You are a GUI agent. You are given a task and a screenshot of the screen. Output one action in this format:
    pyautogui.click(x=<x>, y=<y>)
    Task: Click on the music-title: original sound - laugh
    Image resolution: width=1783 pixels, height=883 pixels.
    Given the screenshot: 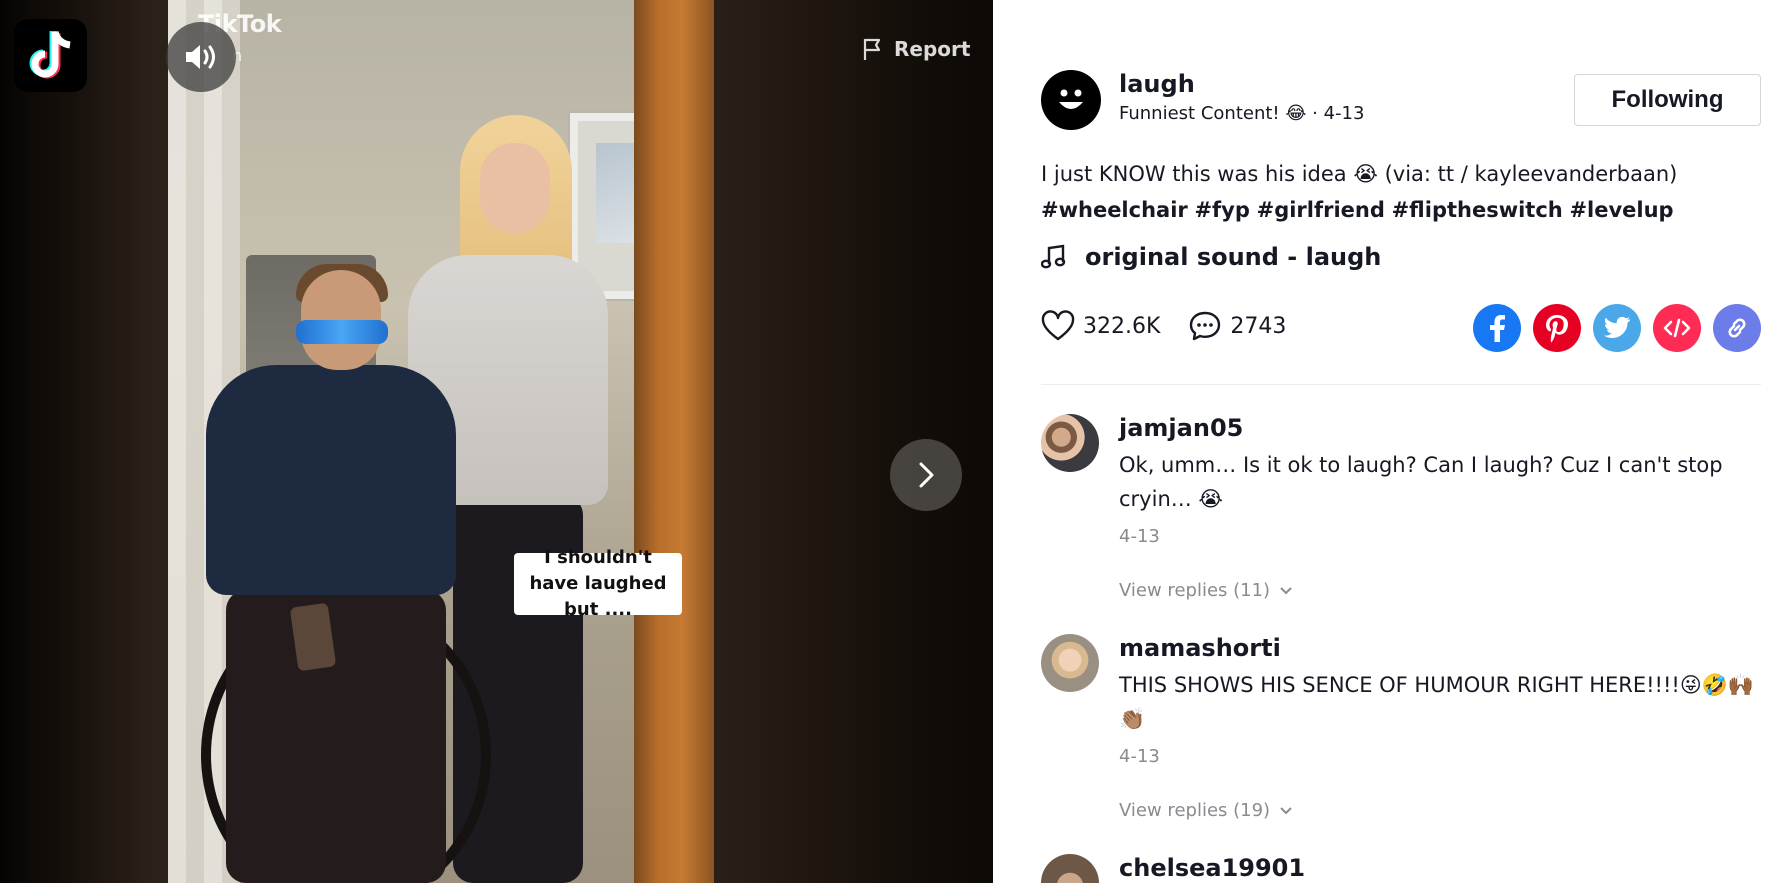 What is the action you would take?
    pyautogui.click(x=1233, y=257)
    